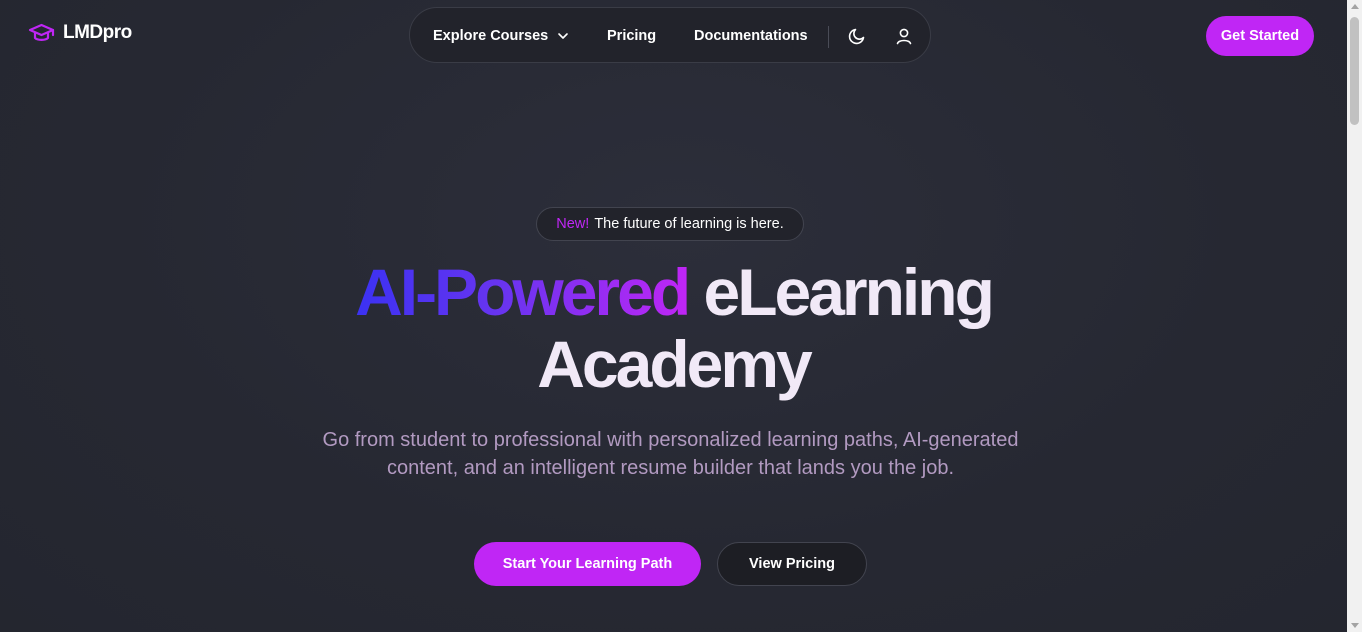 Image resolution: width=1362 pixels, height=632 pixels. What do you see at coordinates (1355, 625) in the screenshot?
I see `scroll-down-arrow-icon` at bounding box center [1355, 625].